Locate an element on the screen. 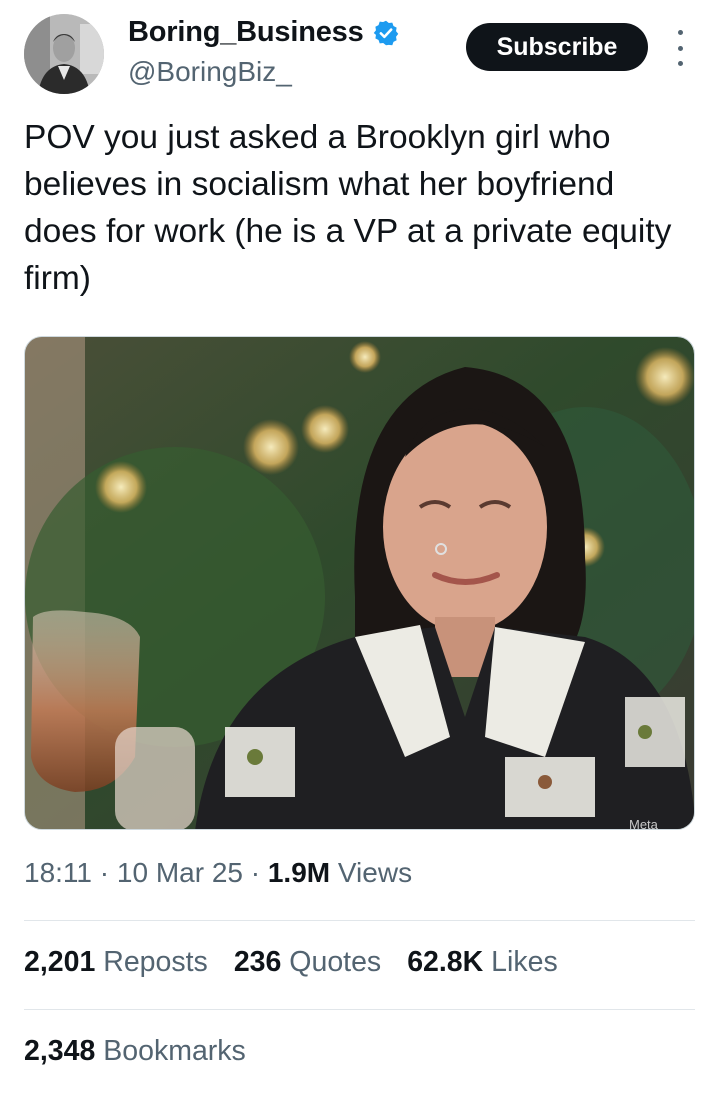  reposts-label: Reposts is located at coordinates (155, 962).